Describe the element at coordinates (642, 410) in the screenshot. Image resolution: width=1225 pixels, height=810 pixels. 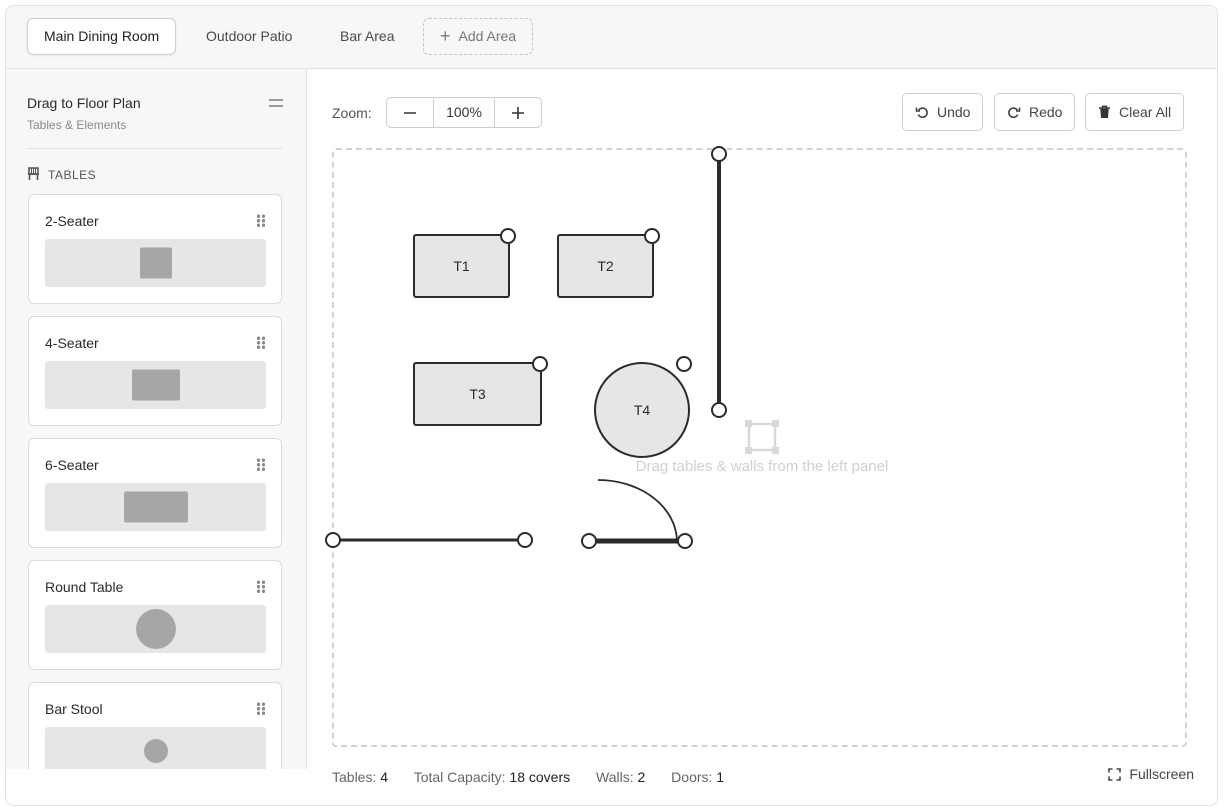
I see `table-label: T4` at that location.